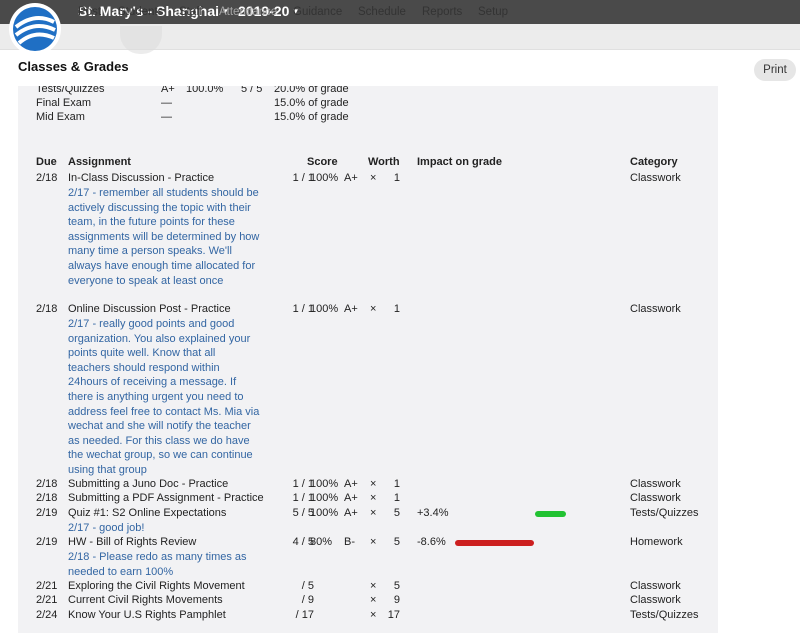 The image size is (800, 633). I want to click on category-percent: 100.0%, so click(205, 90).